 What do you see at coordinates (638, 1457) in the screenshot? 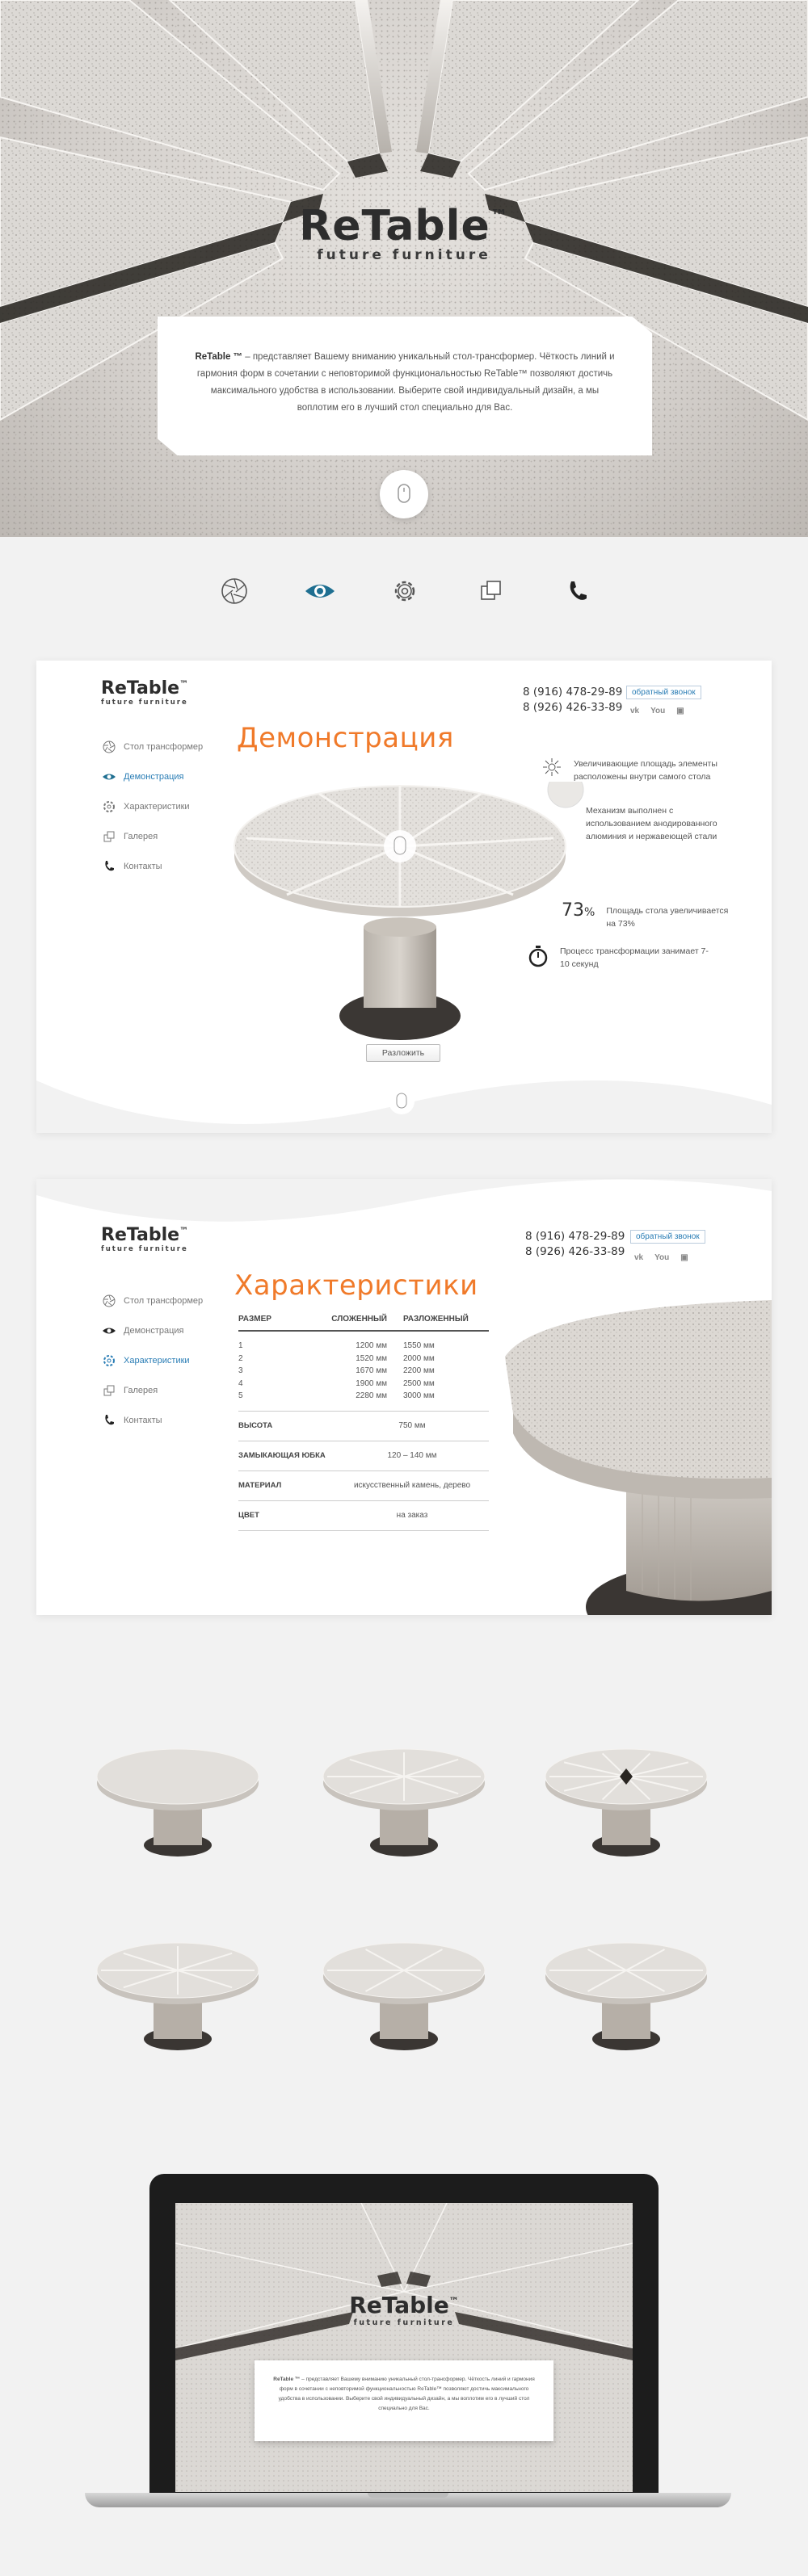
I see `table-closeup-illustration` at bounding box center [638, 1457].